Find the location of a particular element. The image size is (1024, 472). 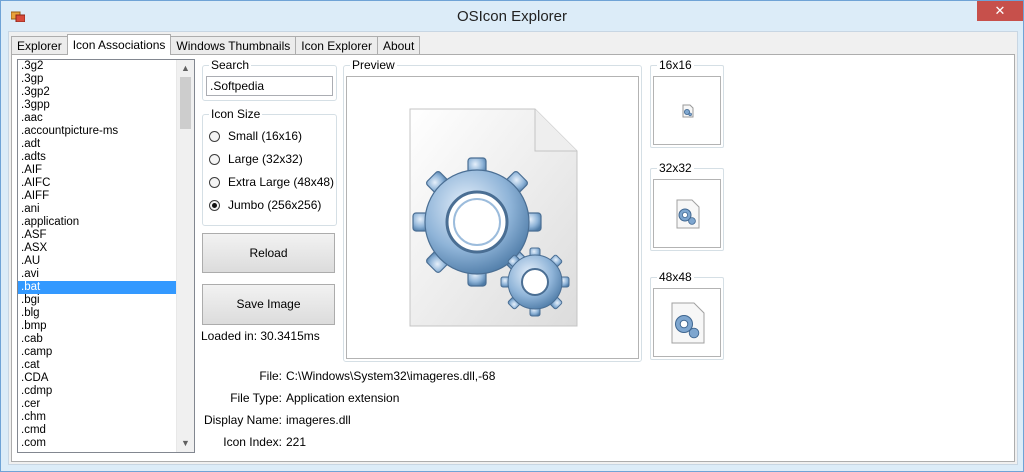

close-icon: ✕ is located at coordinates (1000, 10).